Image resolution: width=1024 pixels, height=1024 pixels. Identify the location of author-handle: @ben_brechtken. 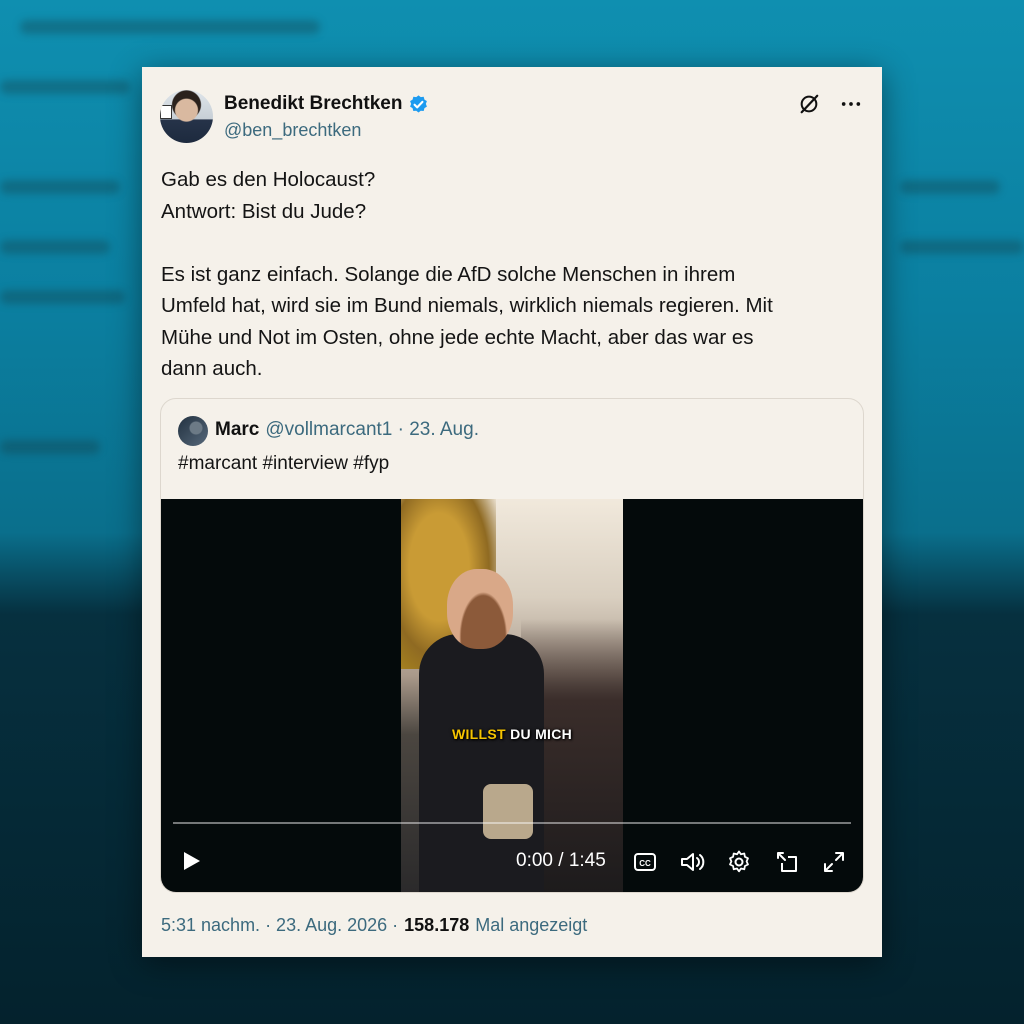
(292, 130).